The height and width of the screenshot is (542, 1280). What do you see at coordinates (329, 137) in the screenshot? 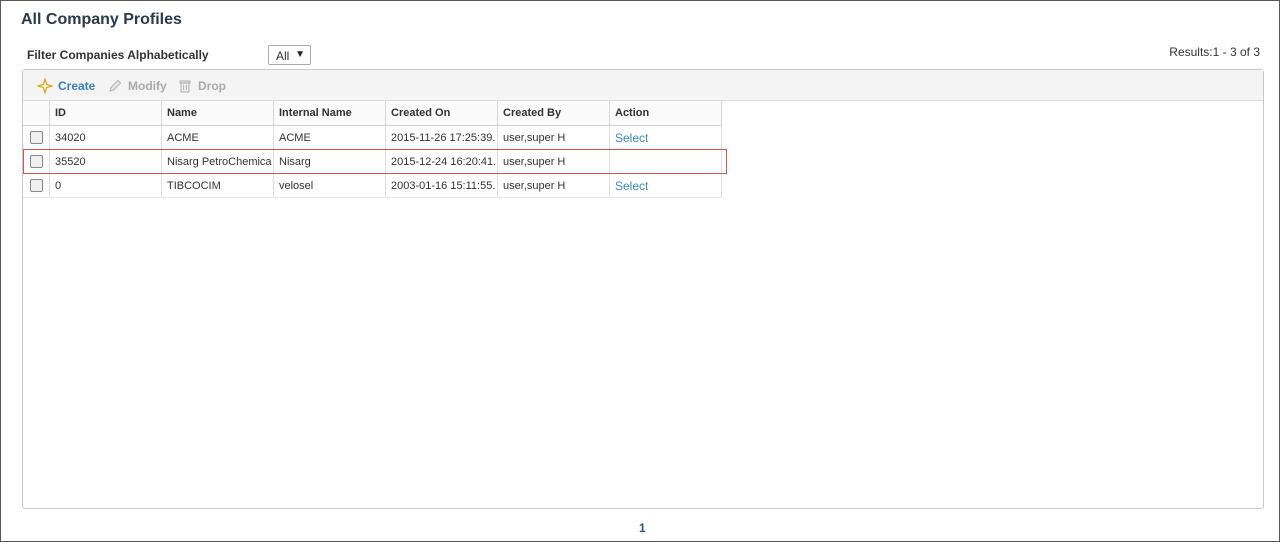
I see `cell-internal-name: ACME` at bounding box center [329, 137].